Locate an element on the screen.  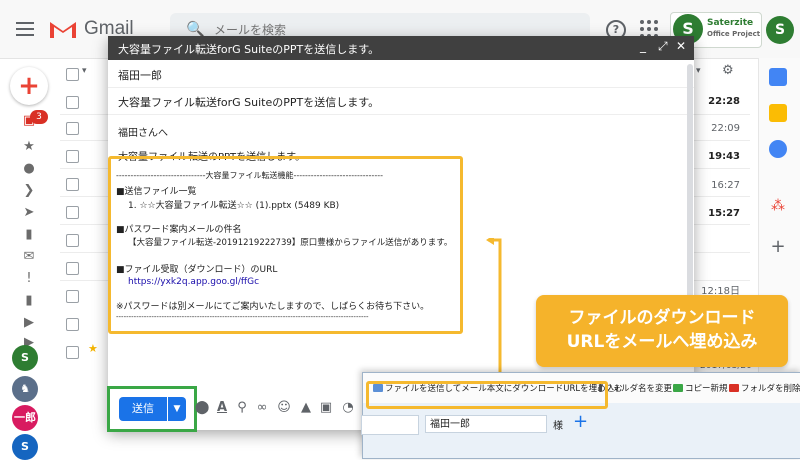
link-icon: ∞ is located at coordinates (262, 408).